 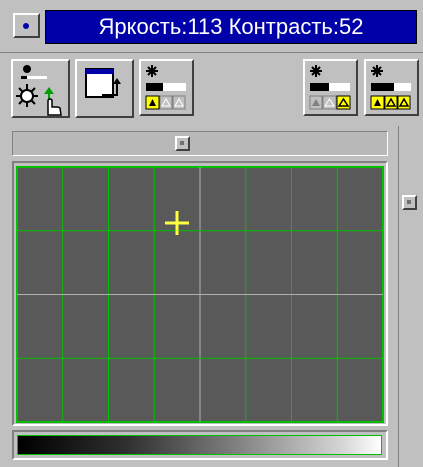 I want to click on apply-window-button, so click(x=104, y=88).